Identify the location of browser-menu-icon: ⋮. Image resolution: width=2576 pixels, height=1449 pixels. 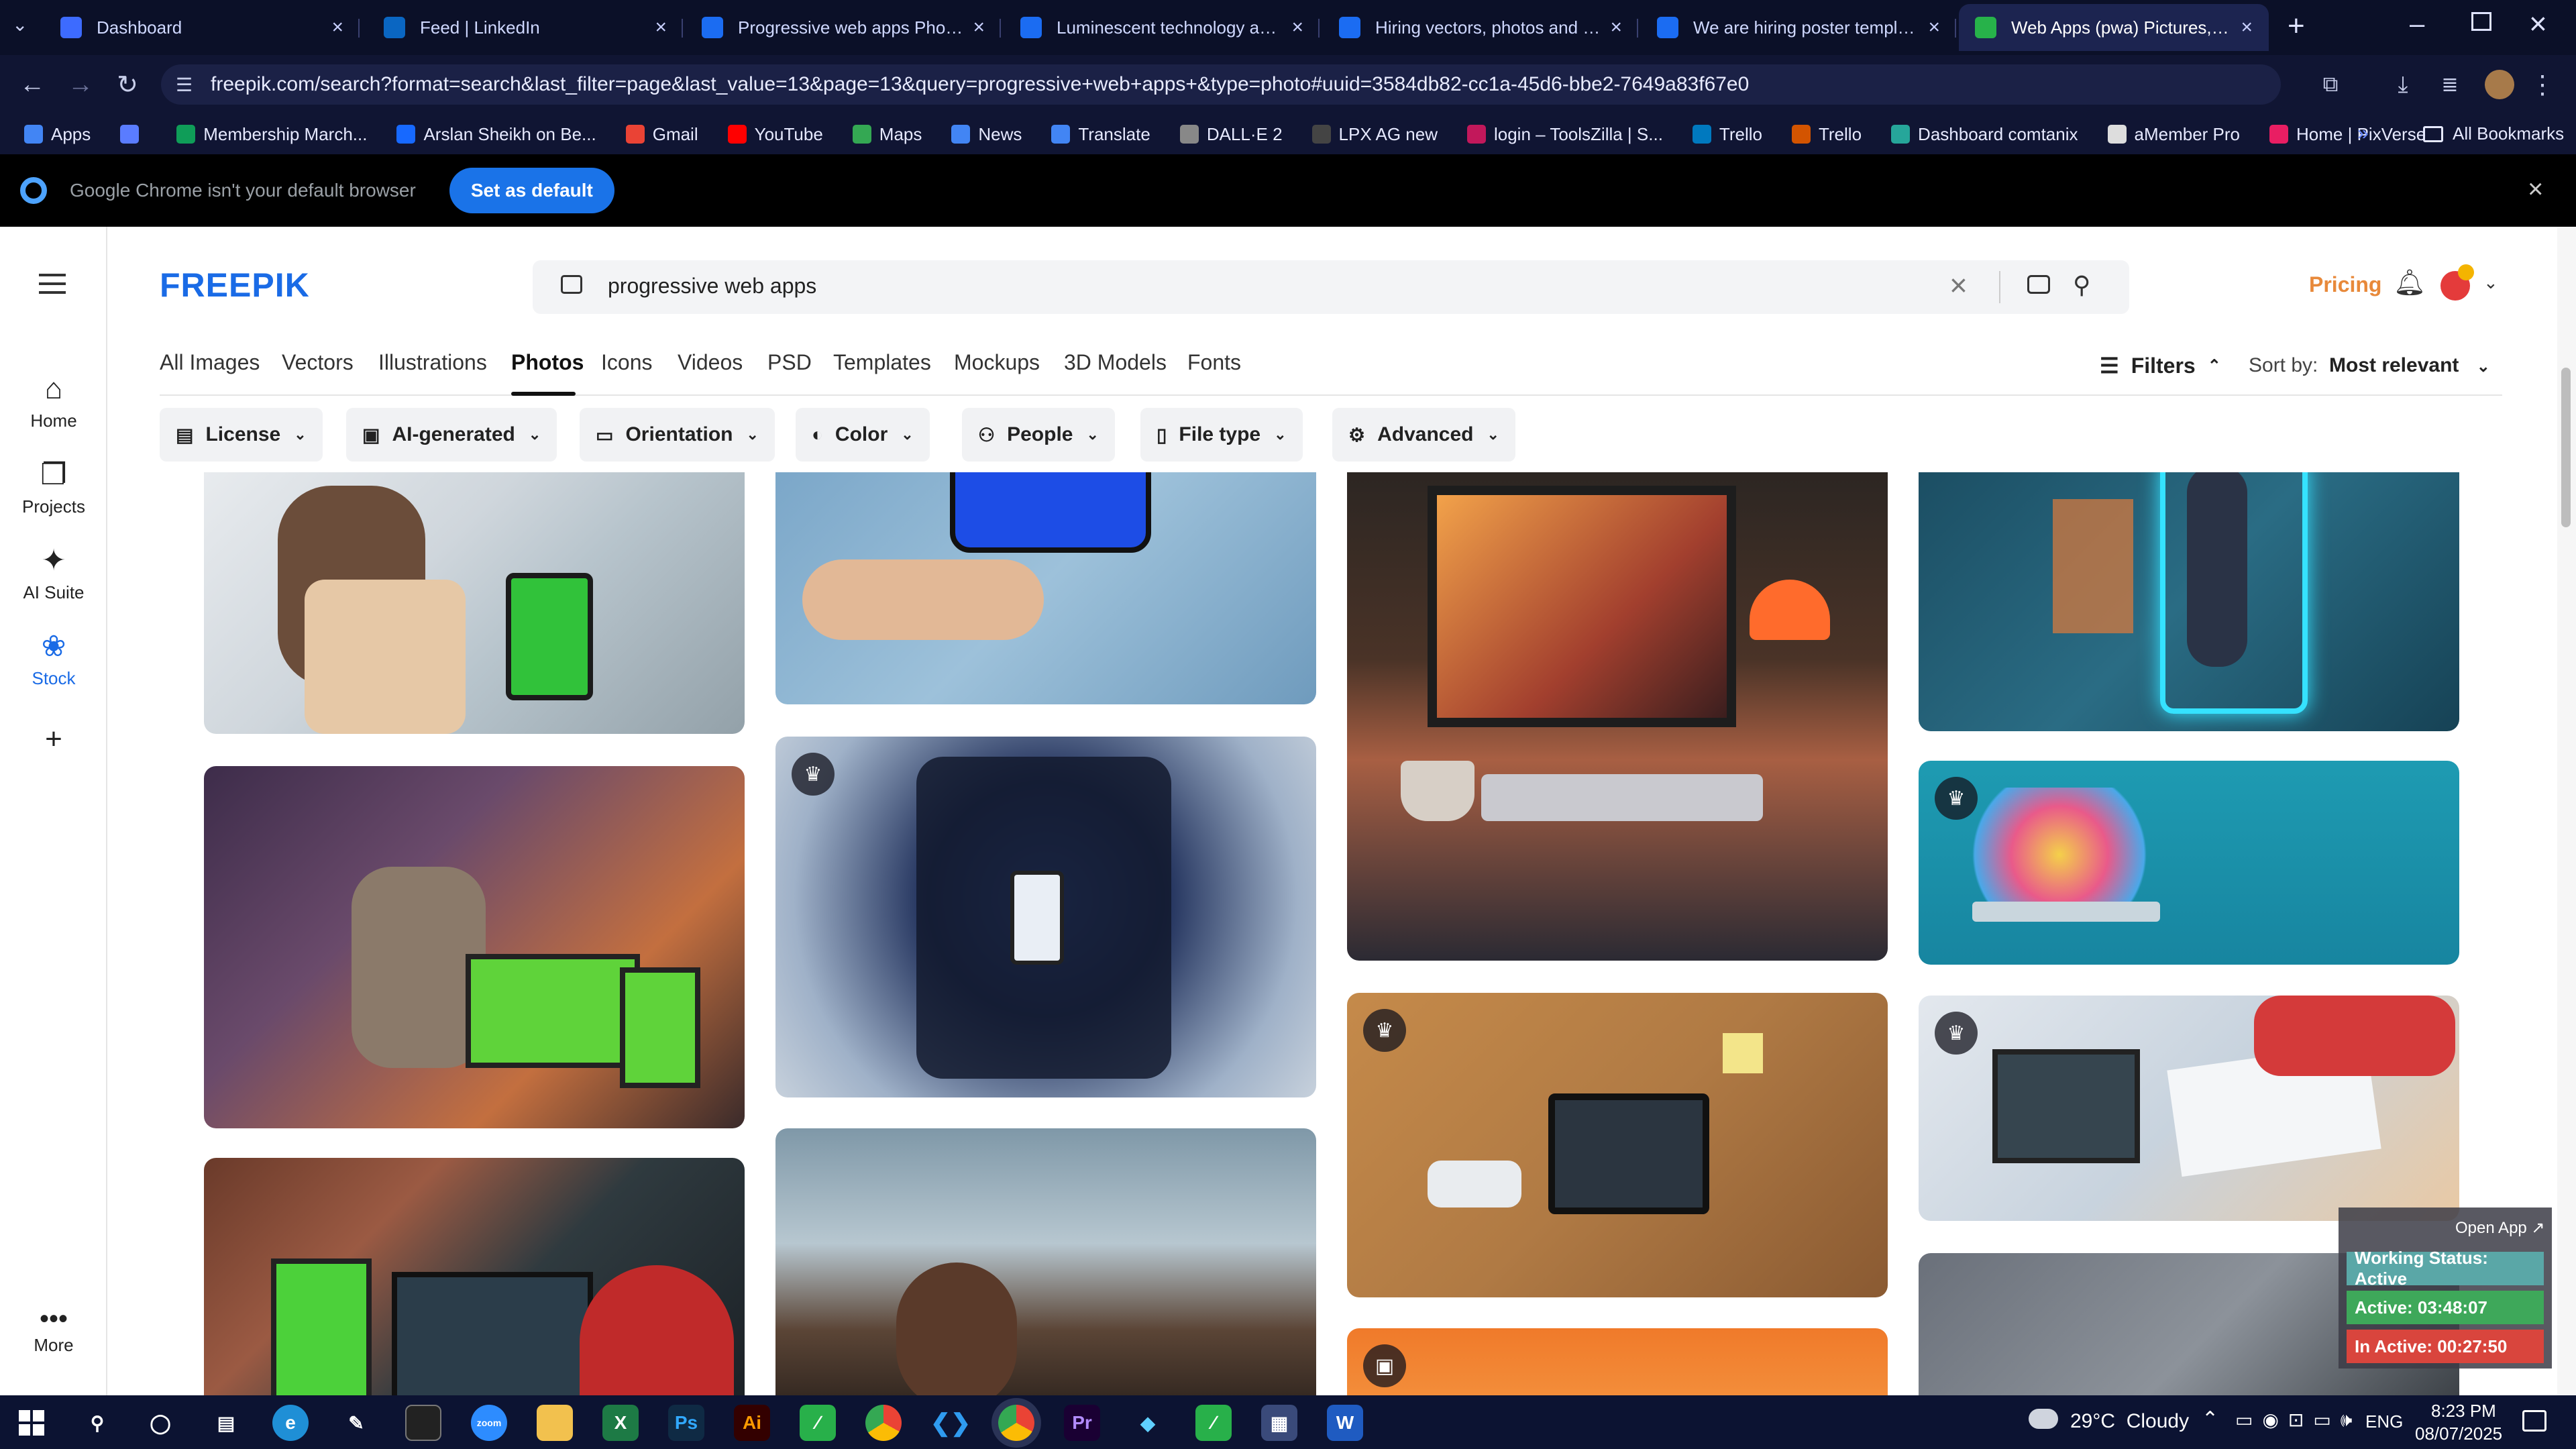
(2542, 84).